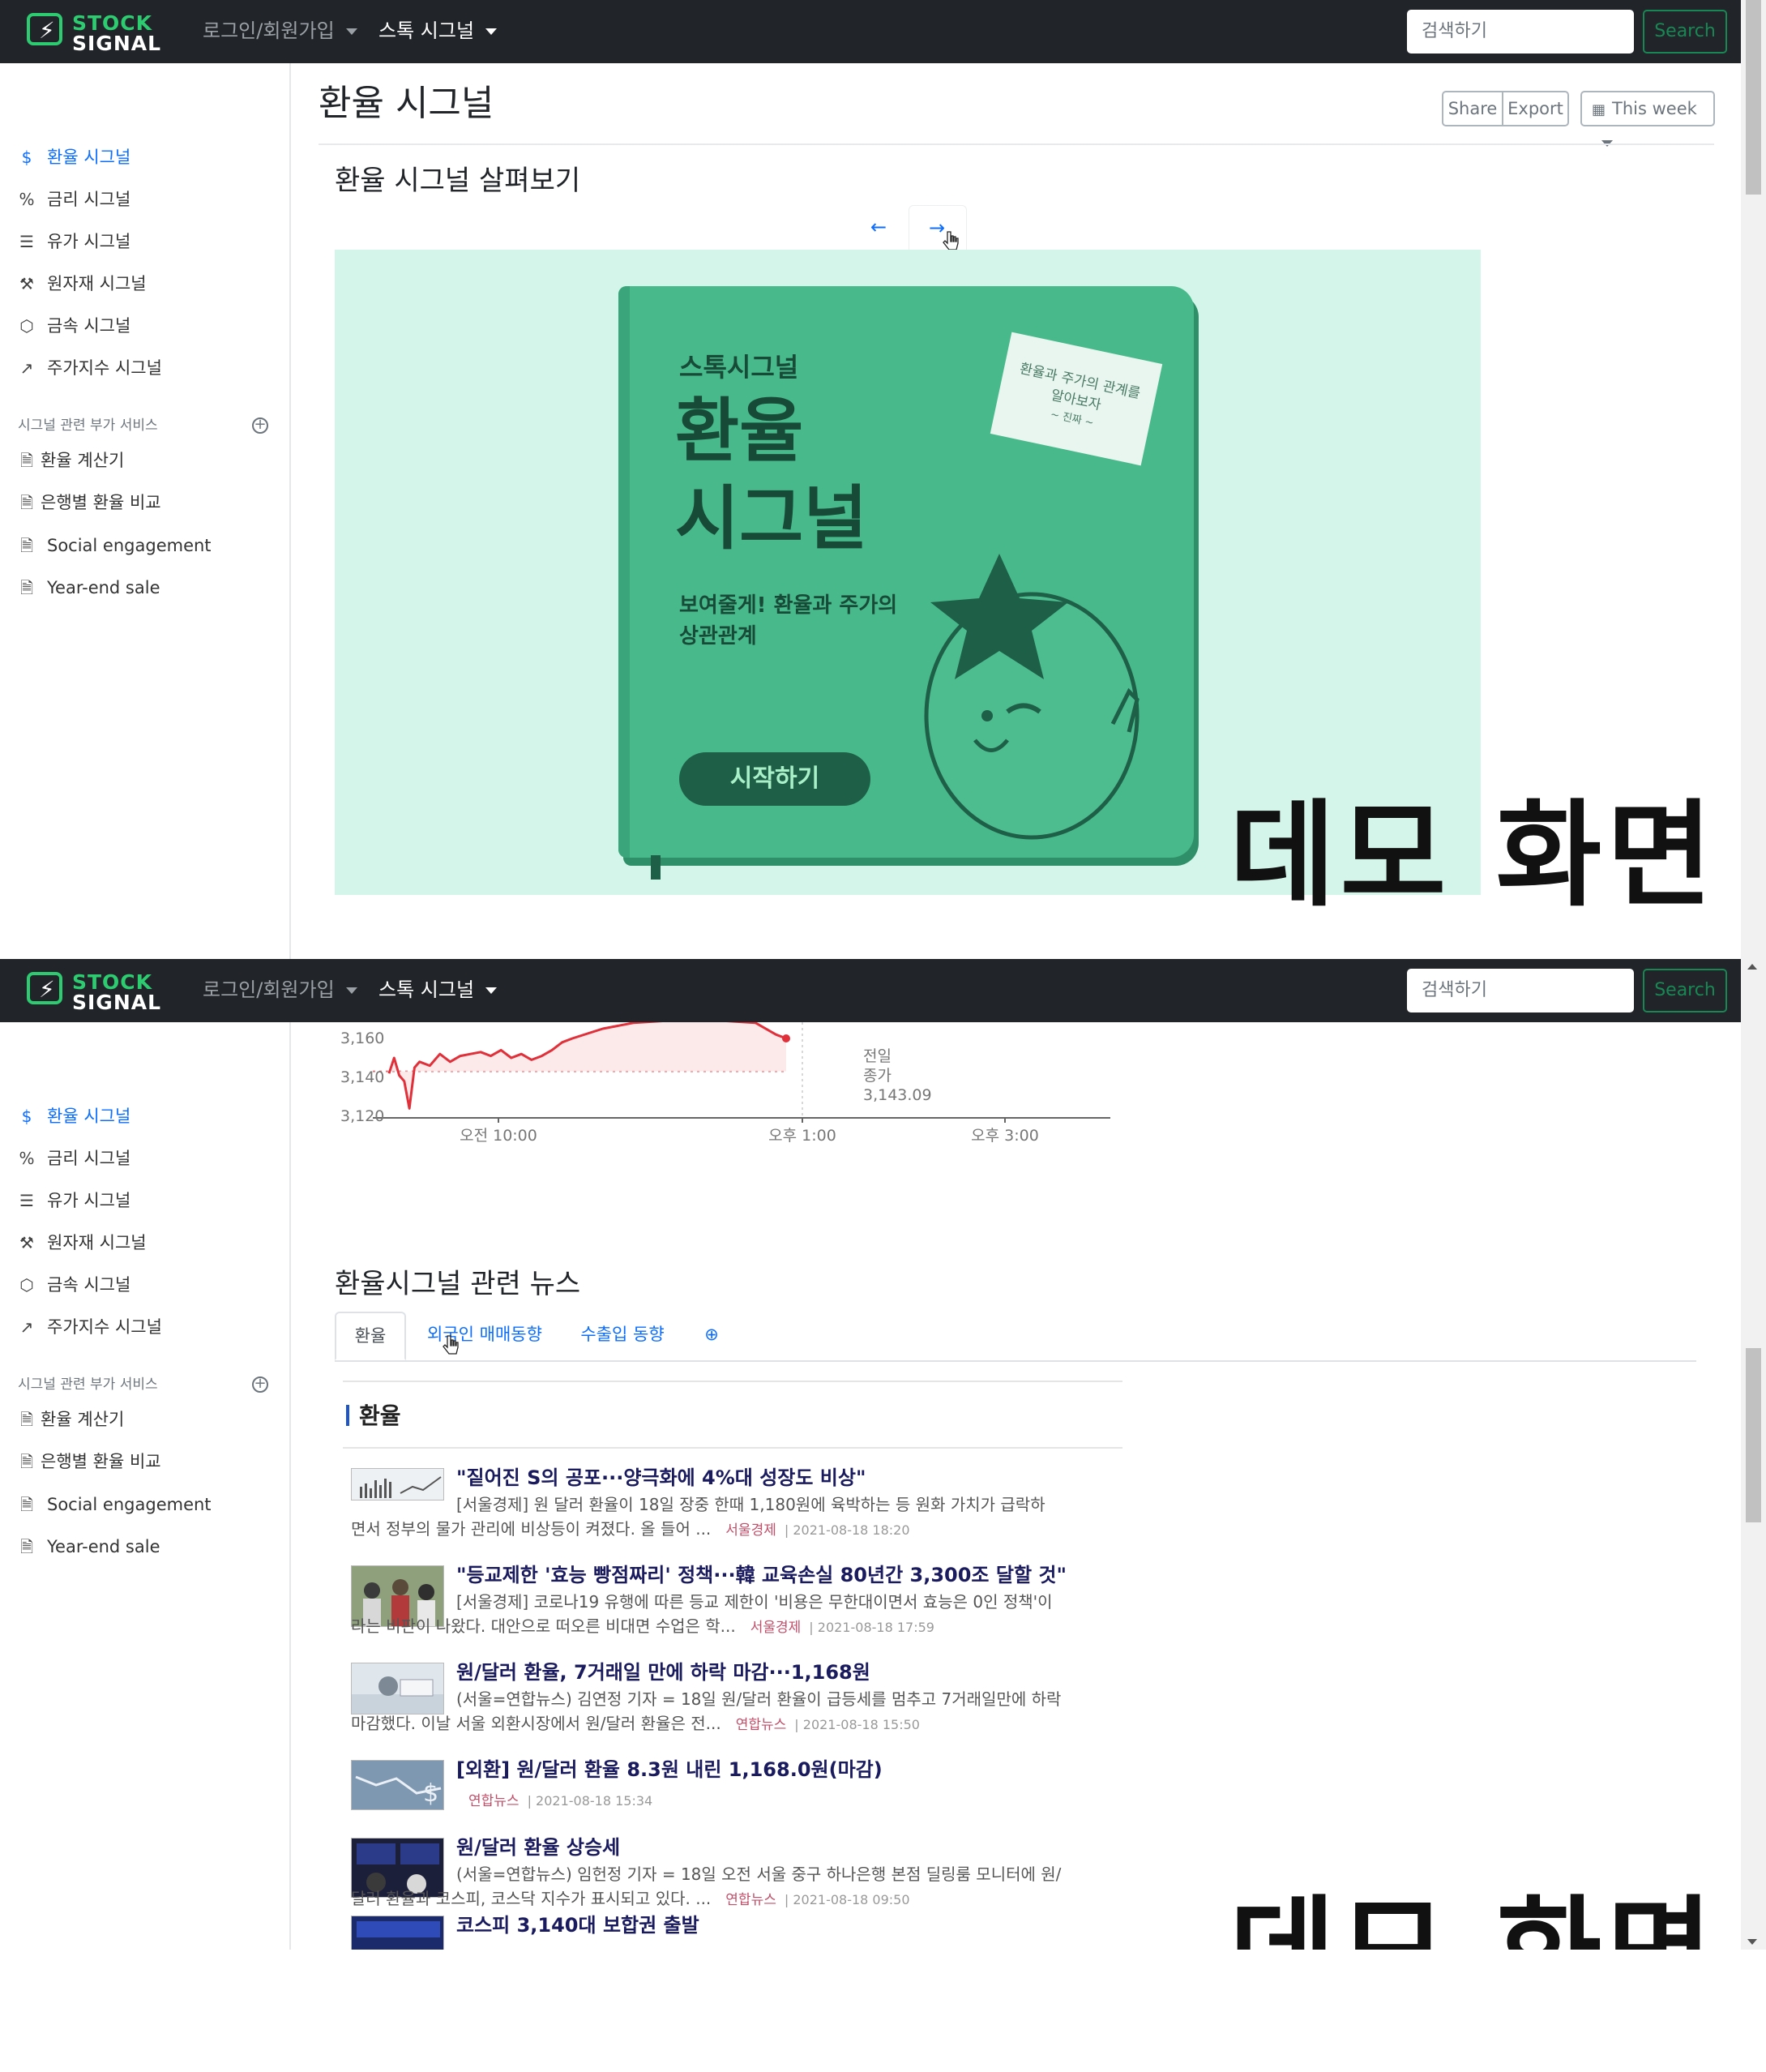 The image size is (1766, 2072). I want to click on news-title: 원/달러 환율 상승세, so click(538, 1848).